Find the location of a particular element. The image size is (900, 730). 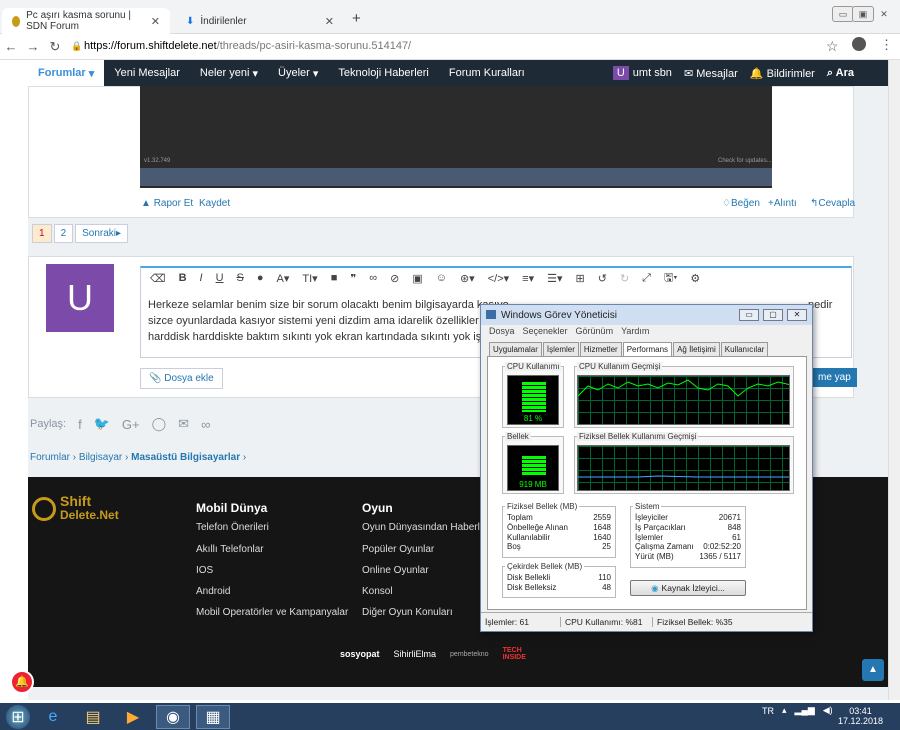

scroll-top-button: ▲ is located at coordinates (873, 670).